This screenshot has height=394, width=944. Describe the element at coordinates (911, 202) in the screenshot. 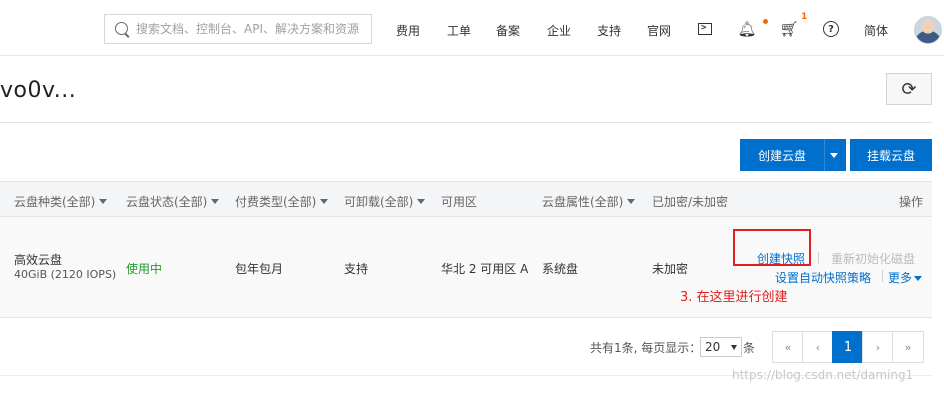

I see `column-actions: 操作` at that location.